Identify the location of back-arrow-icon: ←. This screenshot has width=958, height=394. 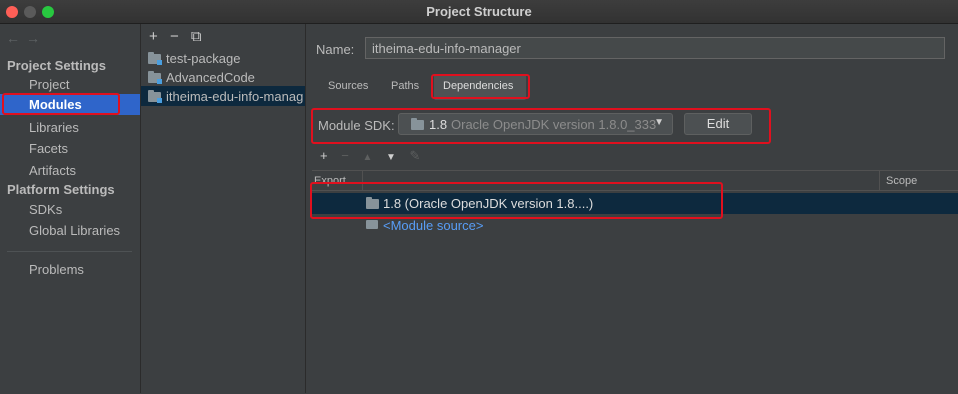
(16, 38).